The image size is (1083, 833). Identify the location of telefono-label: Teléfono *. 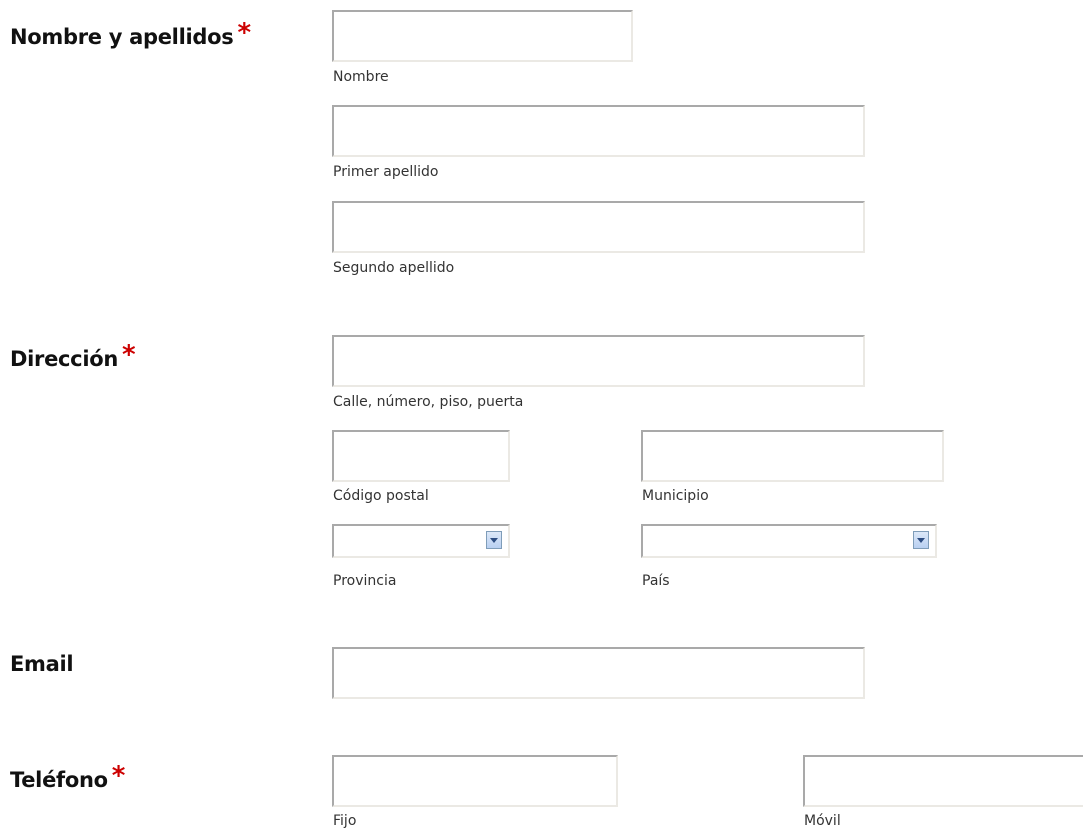
(68, 777).